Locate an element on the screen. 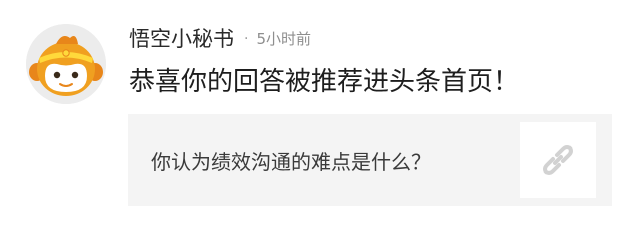 Image resolution: width=639 pixels, height=244 pixels. link-icon is located at coordinates (558, 160).